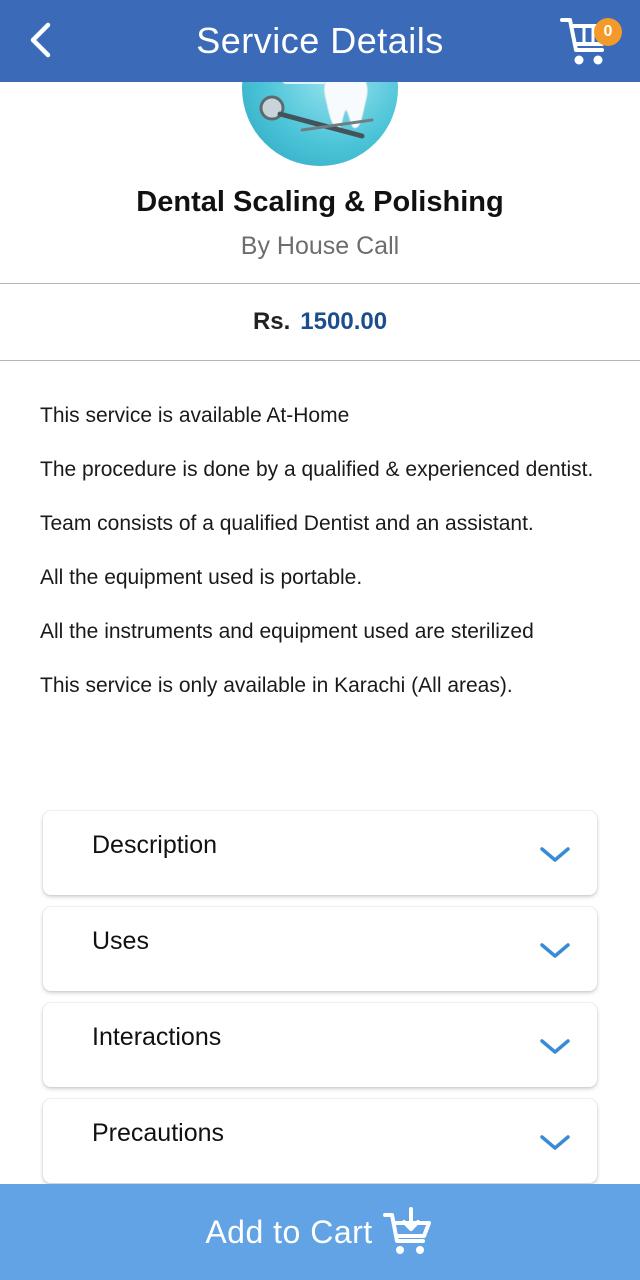  I want to click on accordion-label: Uses, so click(120, 941).